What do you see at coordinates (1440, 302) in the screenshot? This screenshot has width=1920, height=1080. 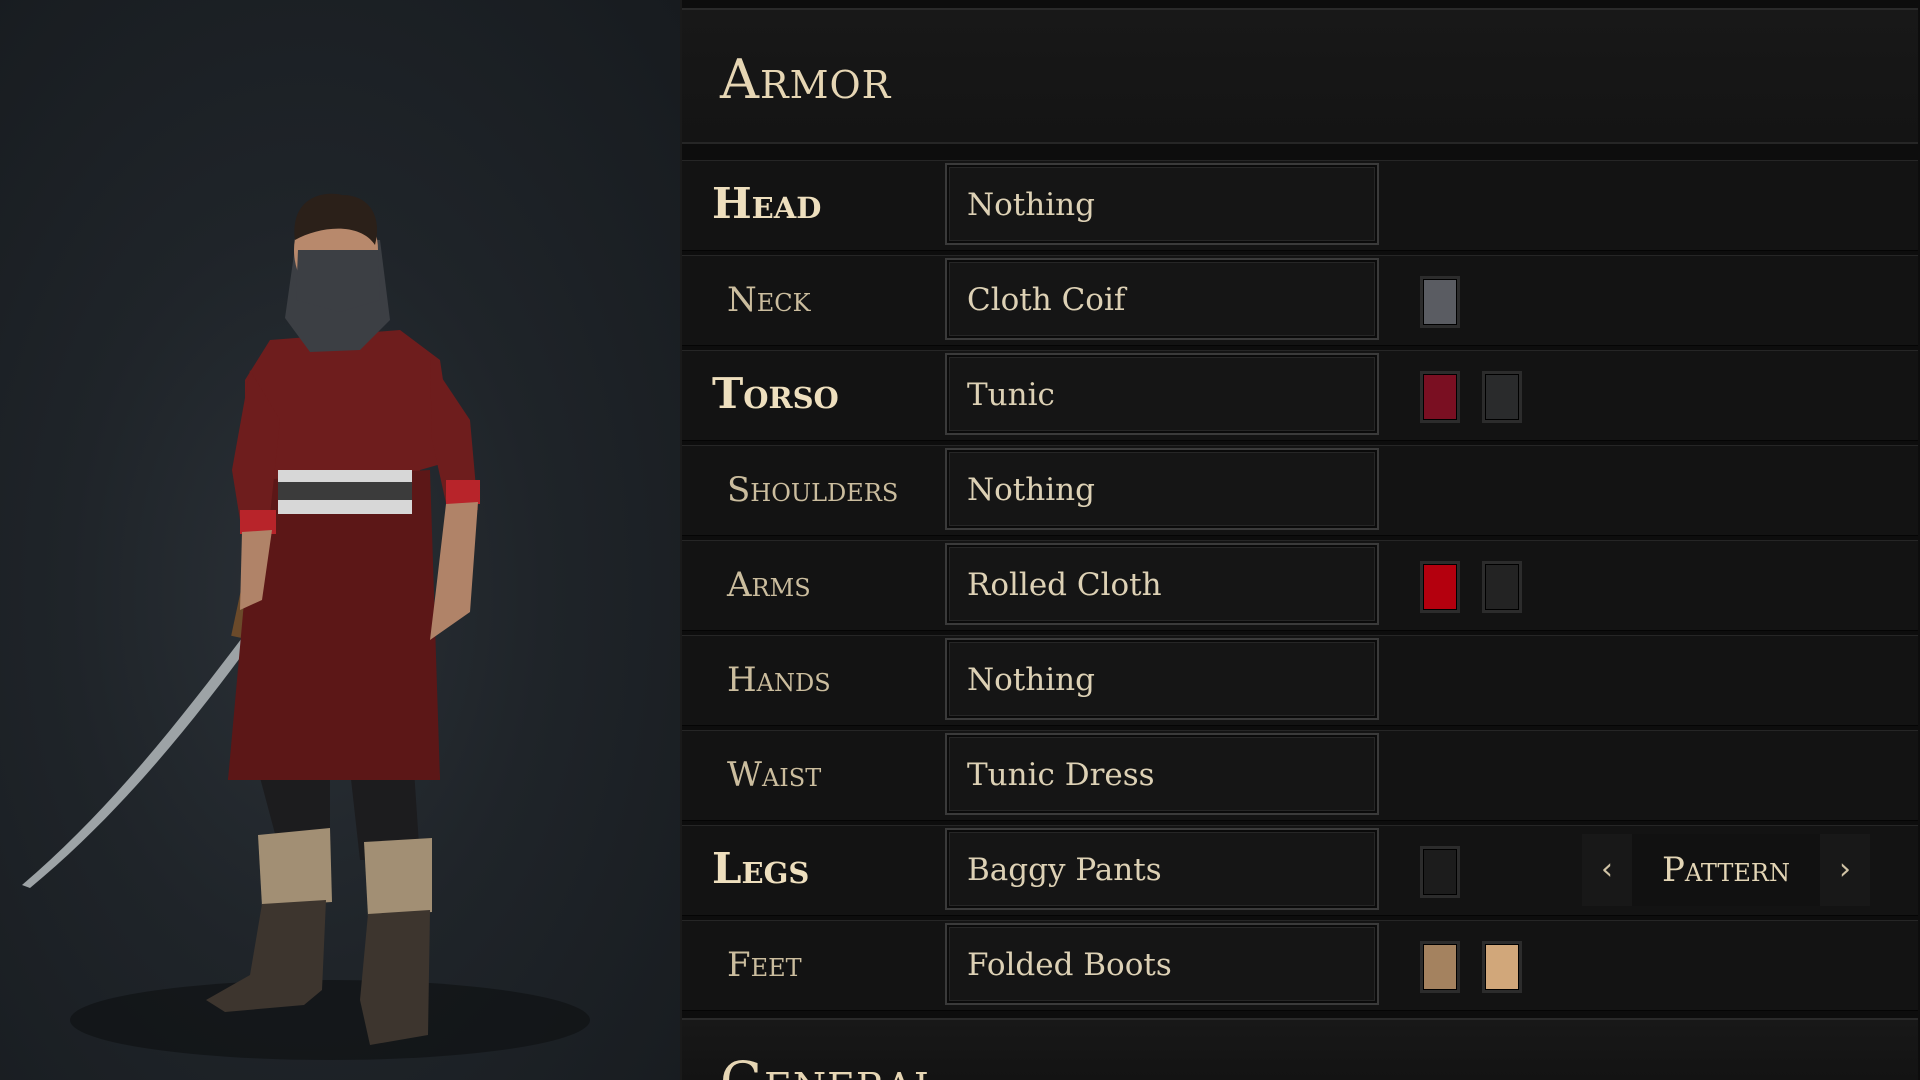 I see `neck-primary-color-swatch` at bounding box center [1440, 302].